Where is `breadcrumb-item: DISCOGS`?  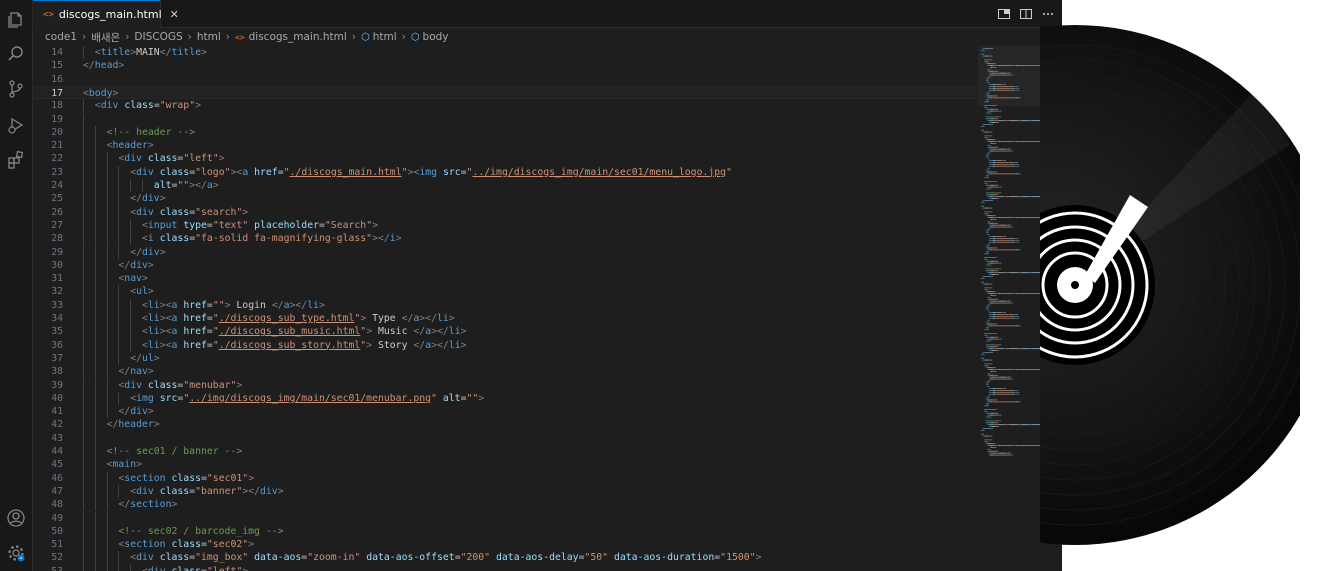 breadcrumb-item: DISCOGS is located at coordinates (158, 37).